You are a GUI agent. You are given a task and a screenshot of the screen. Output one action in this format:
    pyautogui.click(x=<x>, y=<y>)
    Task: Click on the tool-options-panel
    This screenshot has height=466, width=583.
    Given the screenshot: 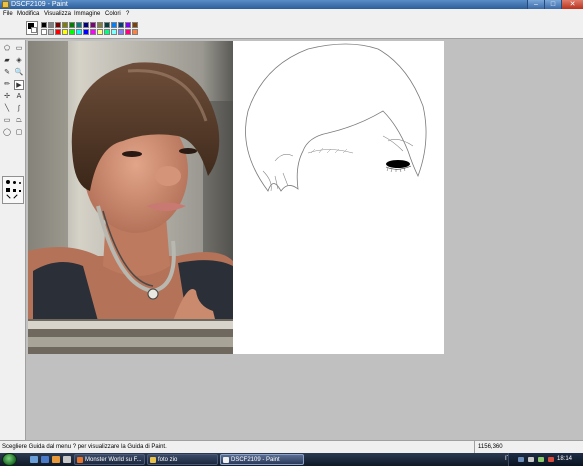 What is the action you would take?
    pyautogui.click(x=13, y=190)
    